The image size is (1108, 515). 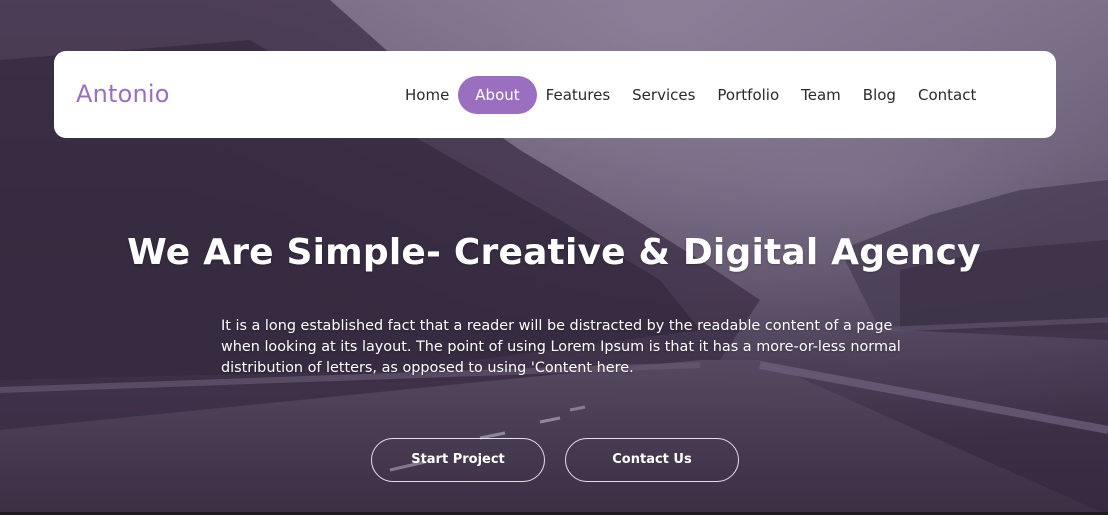 I want to click on nav-item-services: Services, so click(x=663, y=95).